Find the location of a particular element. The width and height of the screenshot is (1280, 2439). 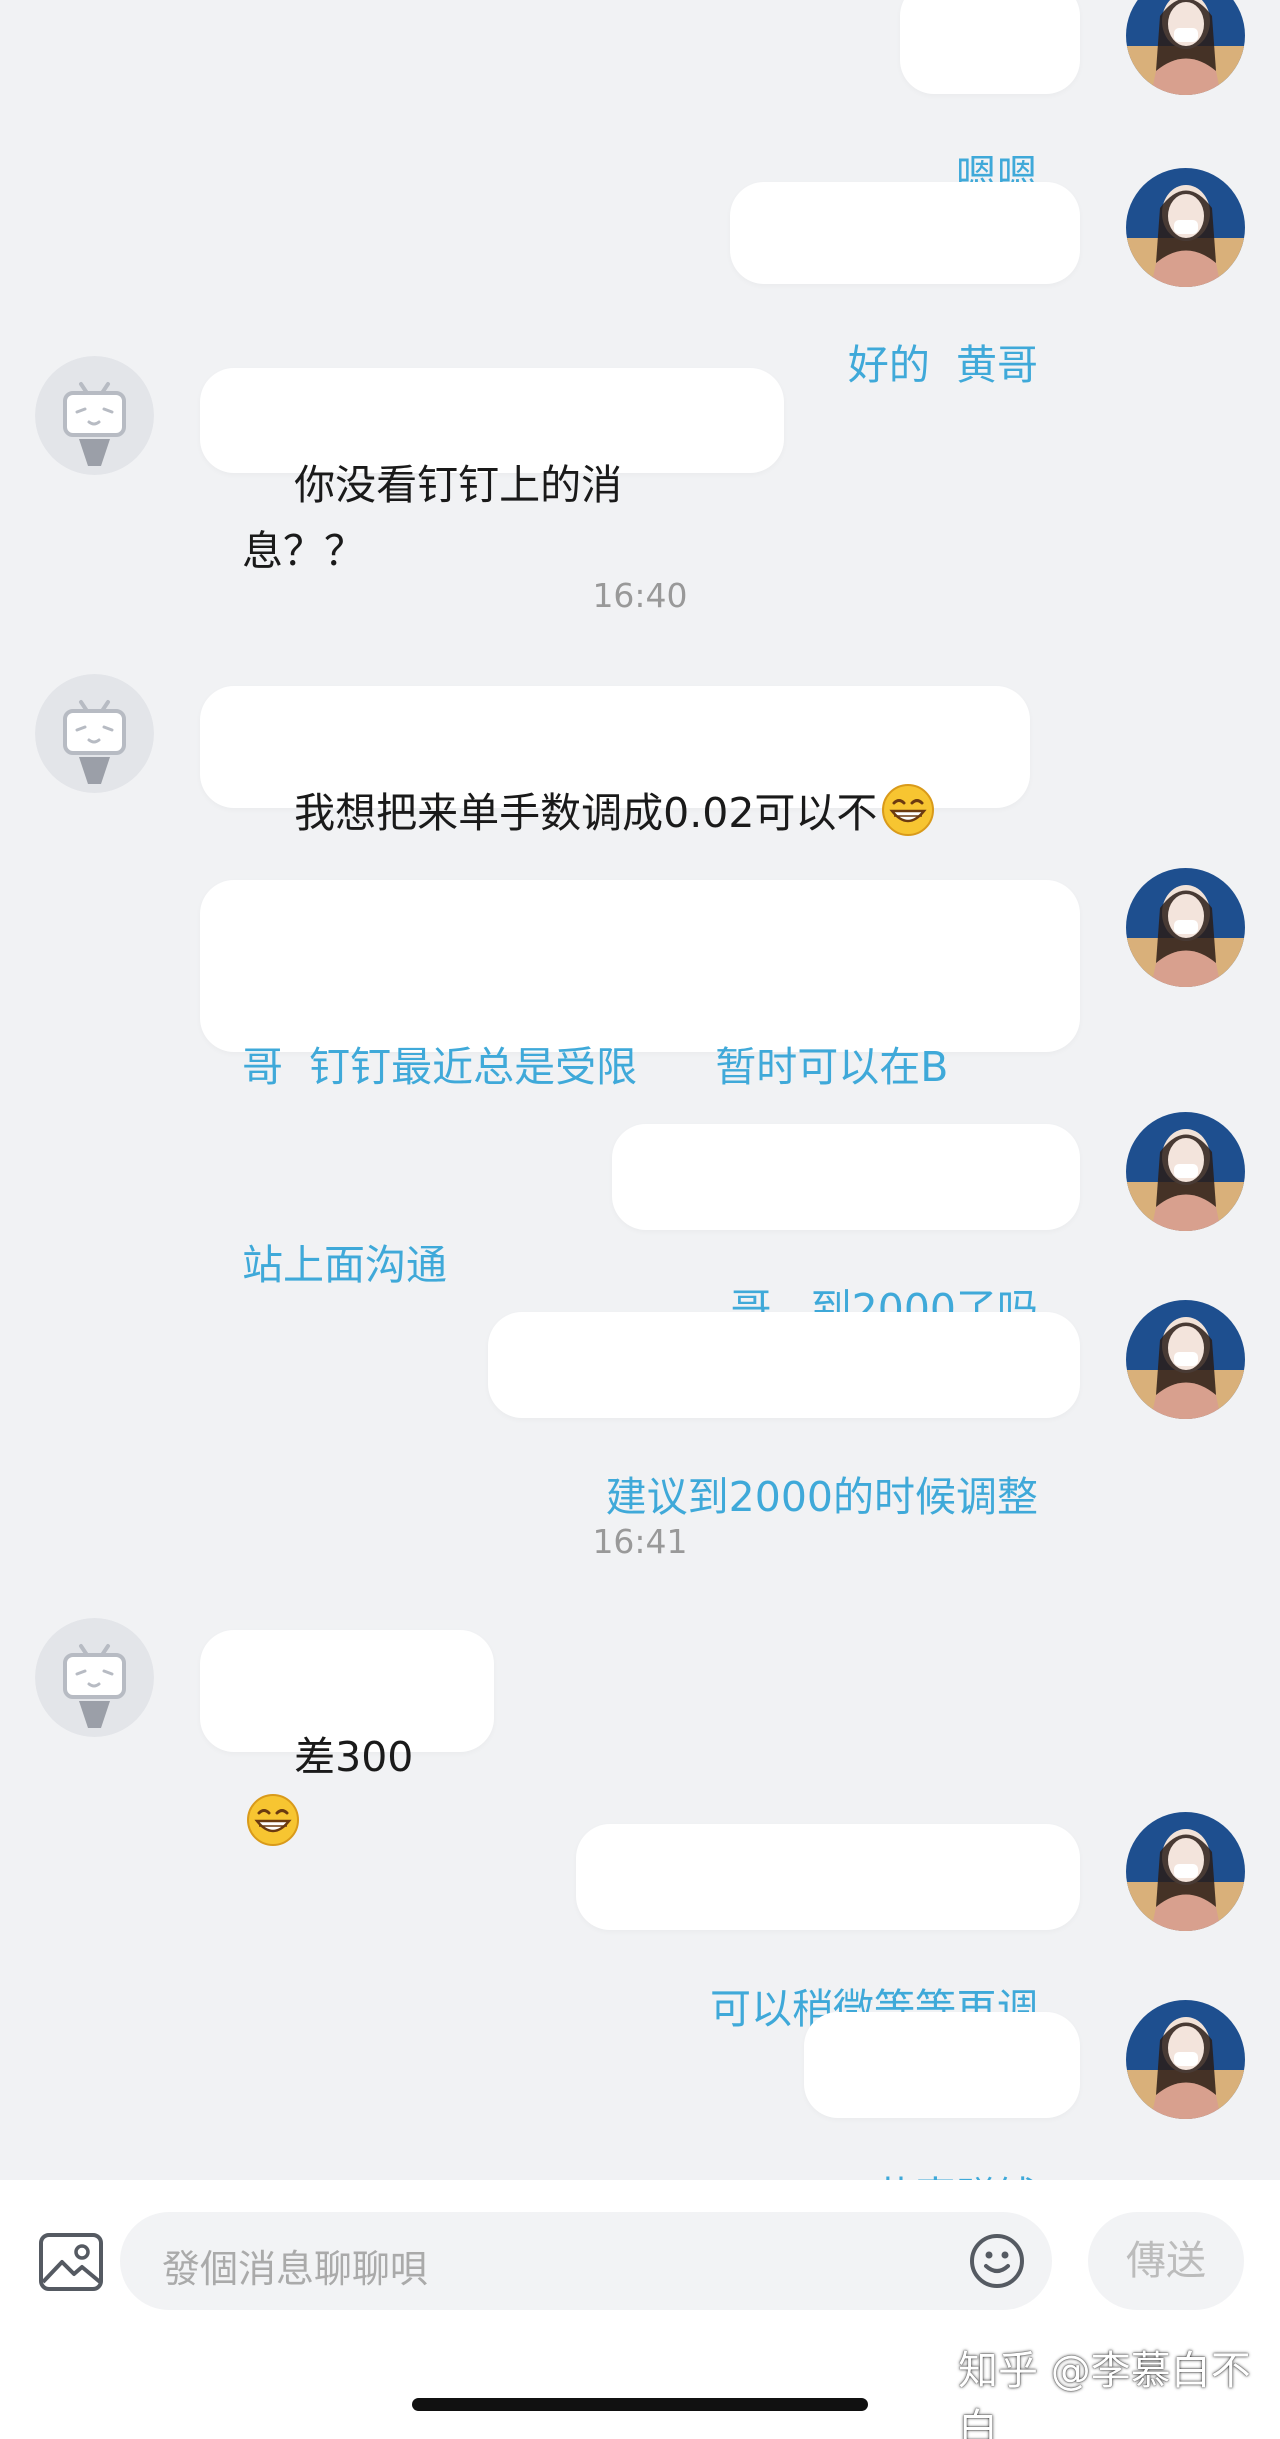

message-text: 好的 黄哥 is located at coordinates (942, 365).